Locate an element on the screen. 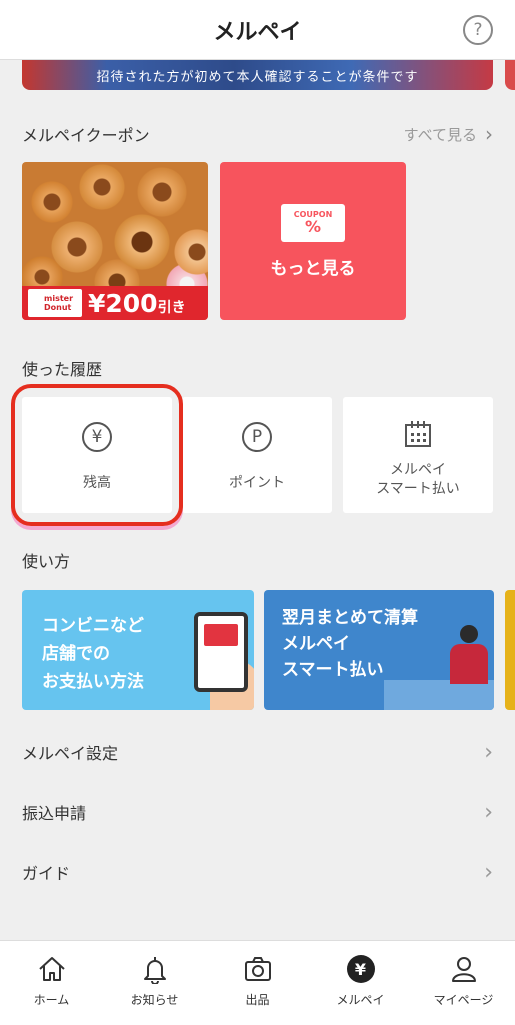 This screenshot has height=1025, width=515. howto-section-title: 使い方 is located at coordinates (46, 561).